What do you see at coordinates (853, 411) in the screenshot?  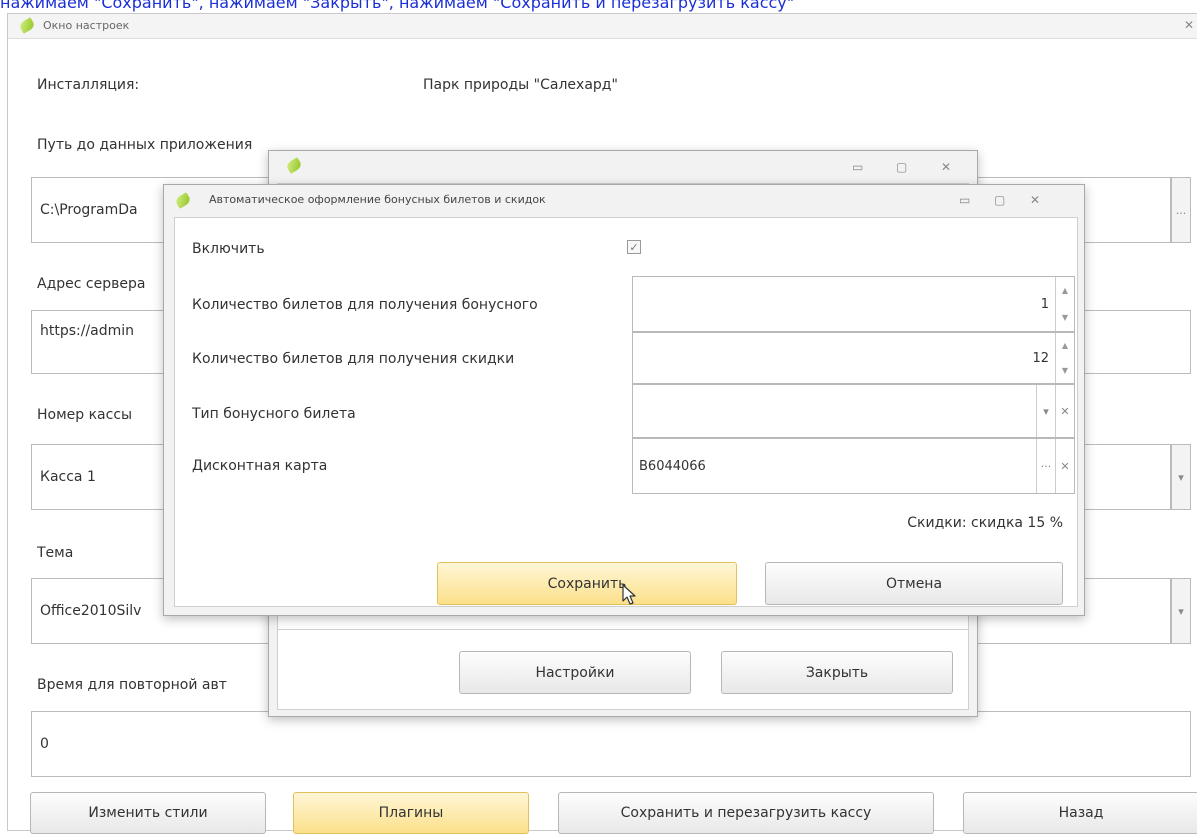 I see `bonus-type-select: ▾ ✕` at bounding box center [853, 411].